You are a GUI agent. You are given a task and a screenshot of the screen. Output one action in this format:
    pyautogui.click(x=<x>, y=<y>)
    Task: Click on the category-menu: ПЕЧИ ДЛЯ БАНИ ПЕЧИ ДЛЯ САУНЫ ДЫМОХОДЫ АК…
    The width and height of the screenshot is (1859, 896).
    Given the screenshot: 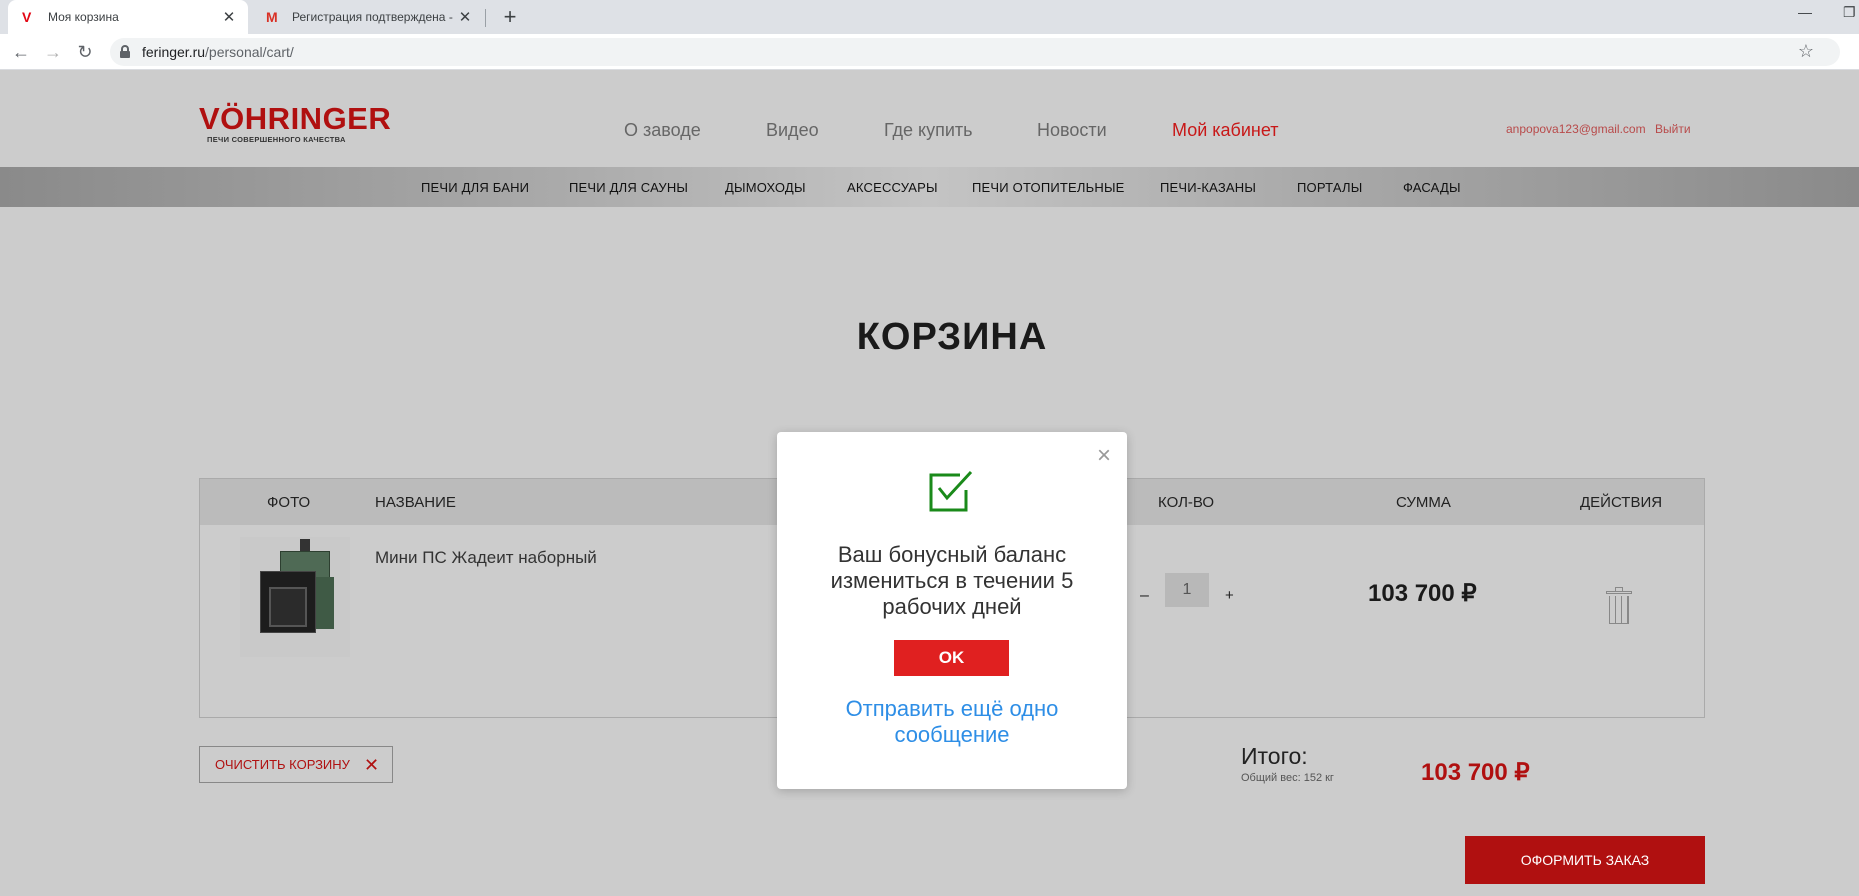 What is the action you would take?
    pyautogui.click(x=929, y=187)
    